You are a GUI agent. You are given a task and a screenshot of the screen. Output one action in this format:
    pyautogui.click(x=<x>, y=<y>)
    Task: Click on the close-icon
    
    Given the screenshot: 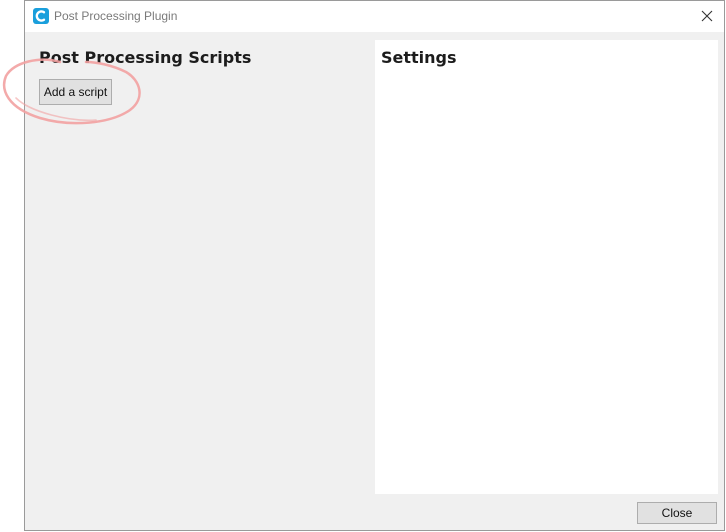 What is the action you would take?
    pyautogui.click(x=707, y=16)
    